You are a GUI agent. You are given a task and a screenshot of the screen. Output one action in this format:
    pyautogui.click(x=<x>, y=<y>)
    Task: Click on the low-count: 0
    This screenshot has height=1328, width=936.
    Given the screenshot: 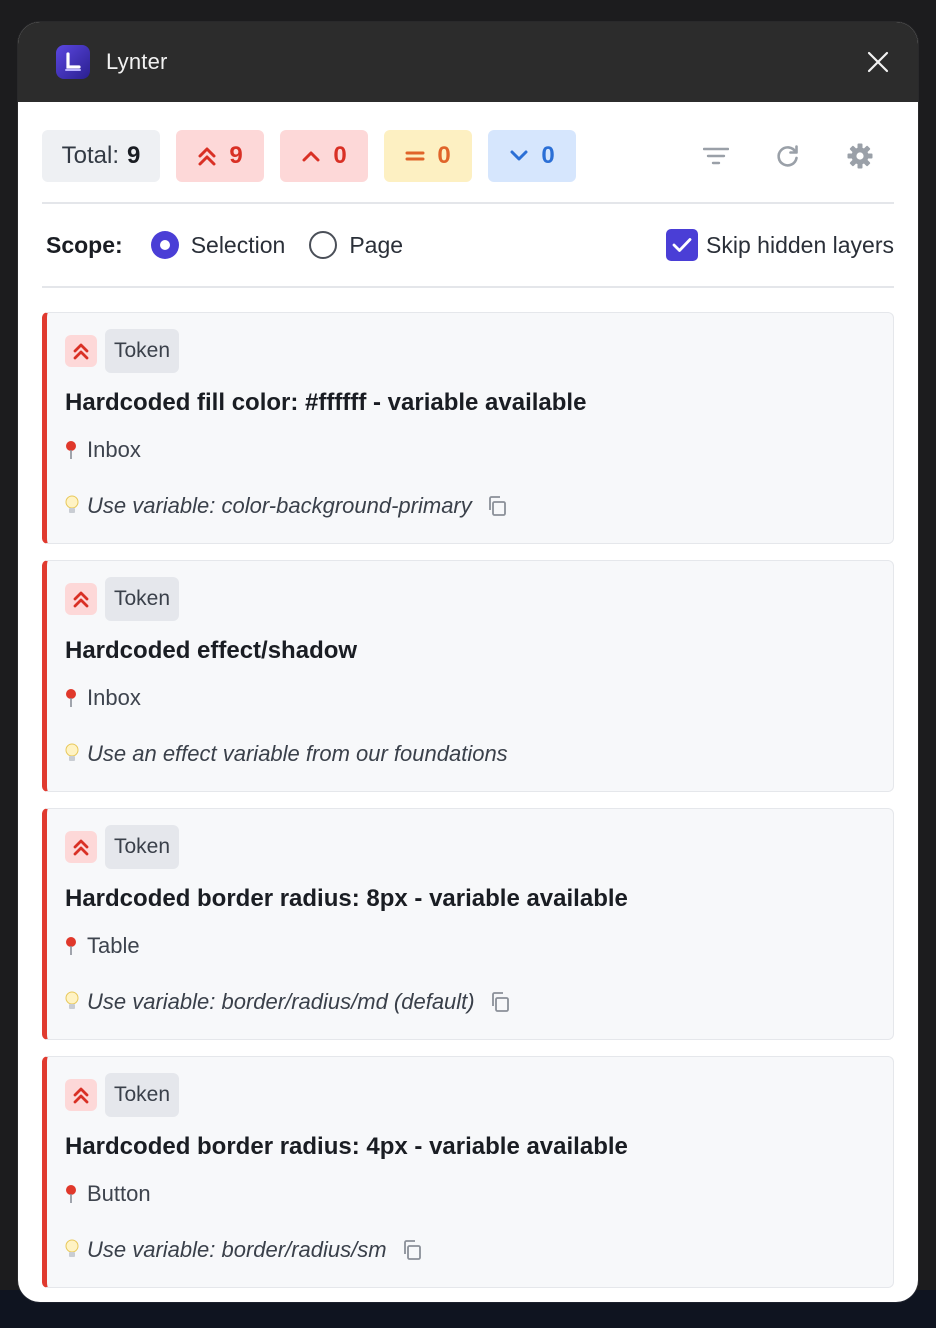 What is the action you would take?
    pyautogui.click(x=548, y=155)
    